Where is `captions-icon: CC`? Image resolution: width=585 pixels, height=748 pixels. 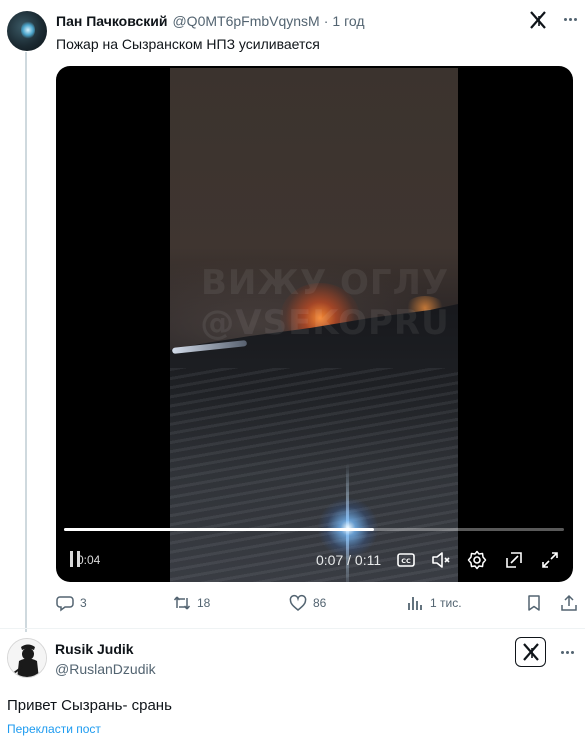
captions-icon: CC is located at coordinates (406, 560).